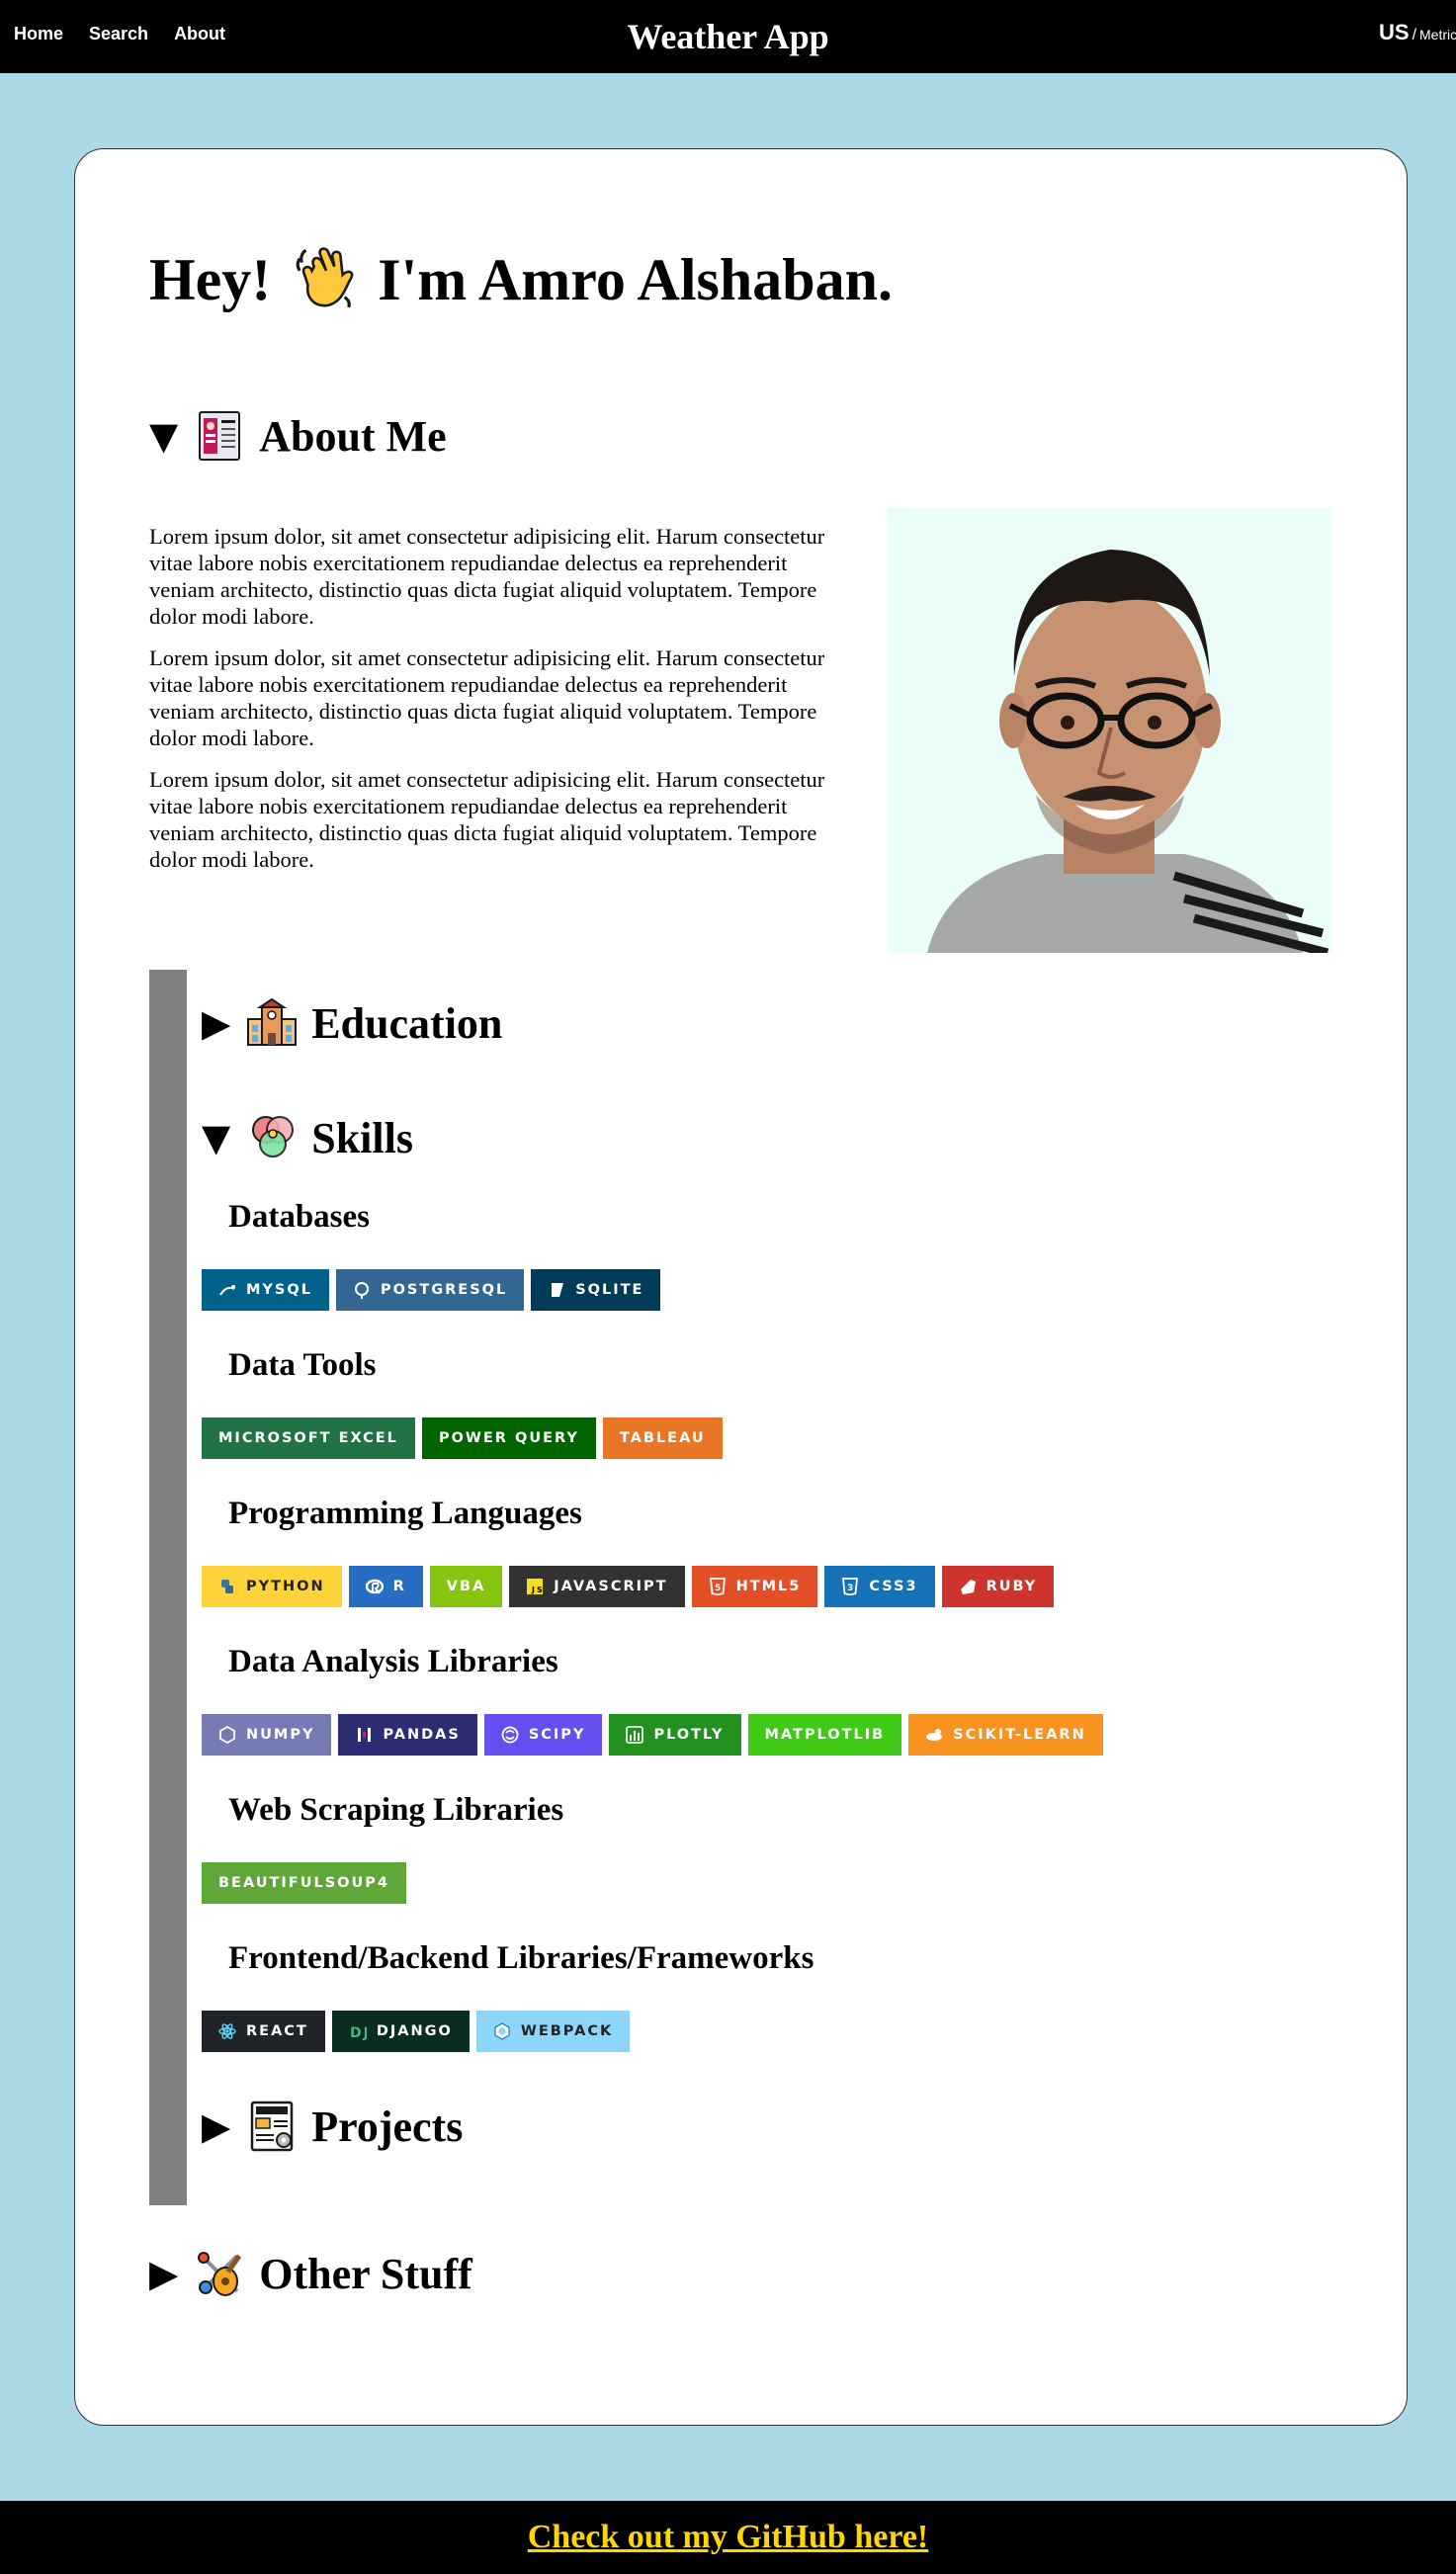 The height and width of the screenshot is (2574, 1456). Describe the element at coordinates (272, 1586) in the screenshot. I see `skill-badge-python: PYTHON` at that location.